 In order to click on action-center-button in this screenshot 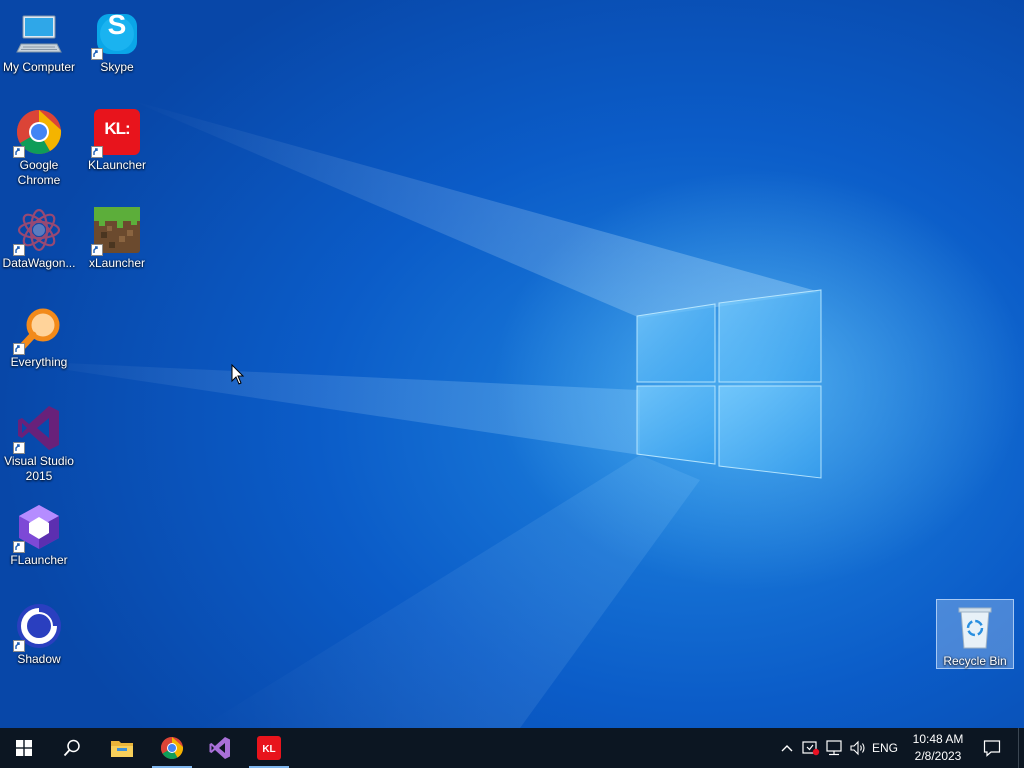, I will do `click(992, 748)`.